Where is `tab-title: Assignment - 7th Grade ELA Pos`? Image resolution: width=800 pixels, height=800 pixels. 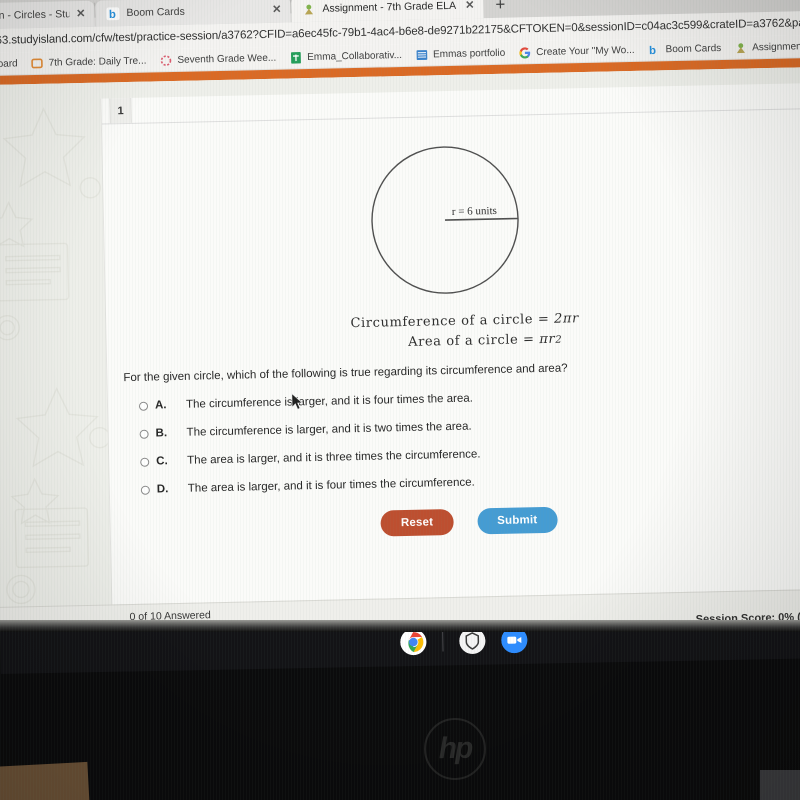 tab-title: Assignment - 7th Grade ELA Pos is located at coordinates (390, 7).